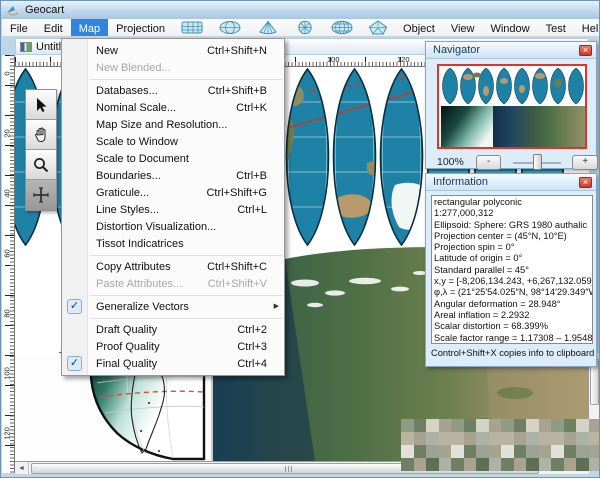 The image size is (600, 478). Describe the element at coordinates (342, 27) in the screenshot. I see `globe-graticule-projection-icon` at that location.